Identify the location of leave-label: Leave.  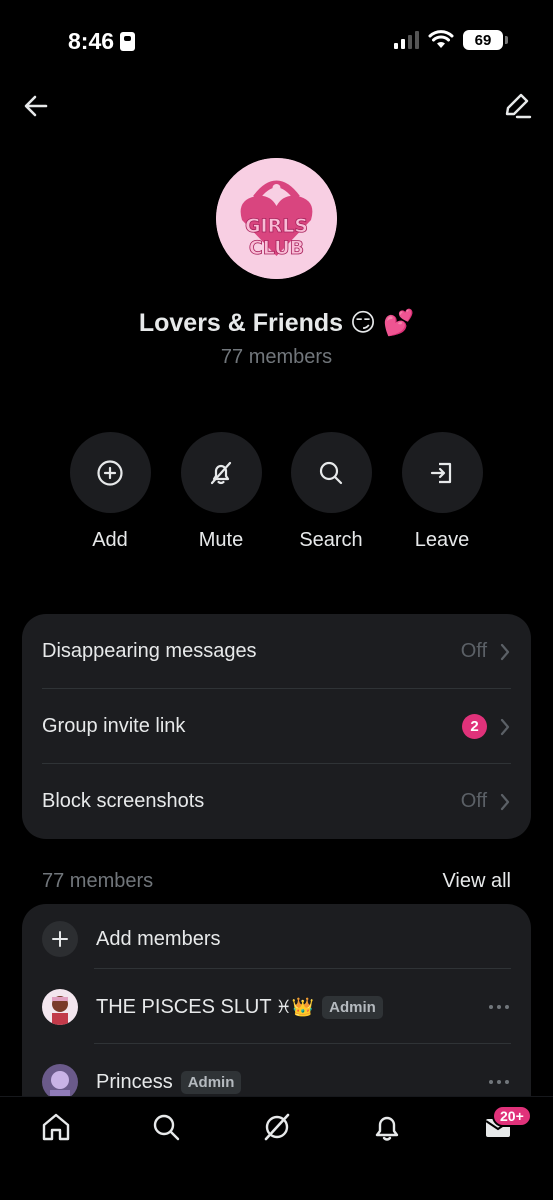
(442, 540).